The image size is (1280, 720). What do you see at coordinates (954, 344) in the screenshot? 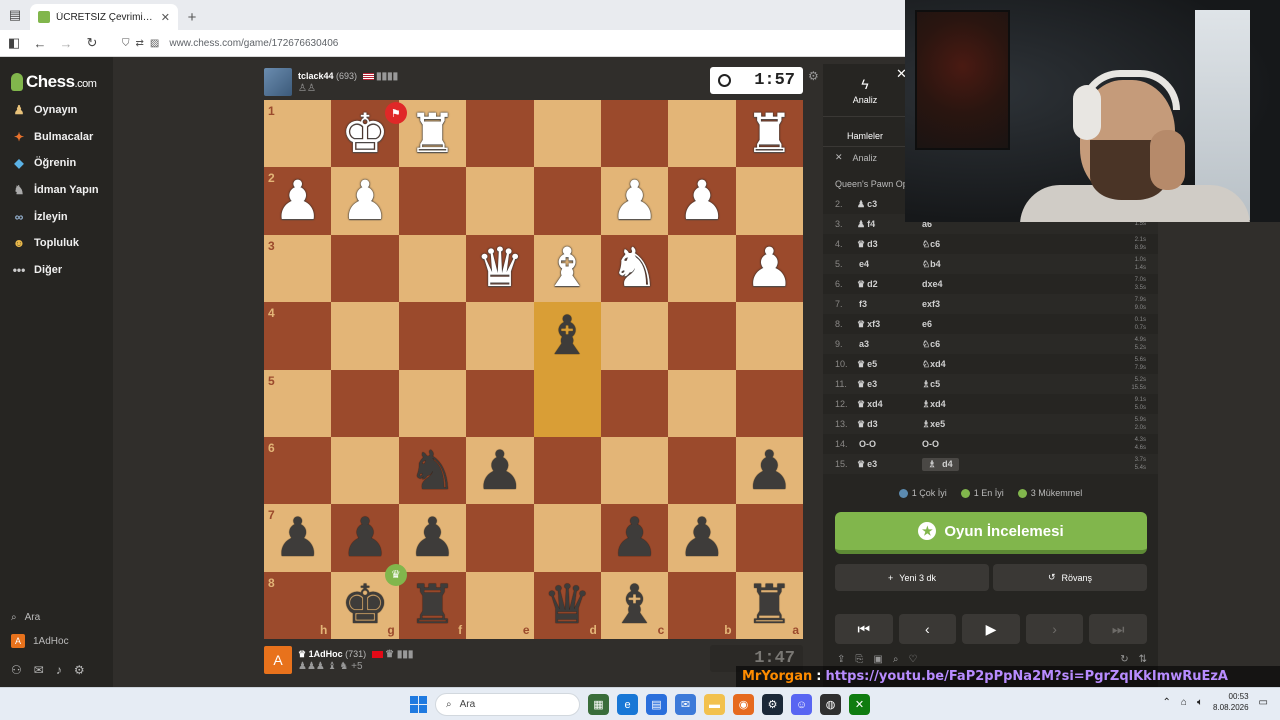
I see `black-move: ♘c6` at bounding box center [954, 344].